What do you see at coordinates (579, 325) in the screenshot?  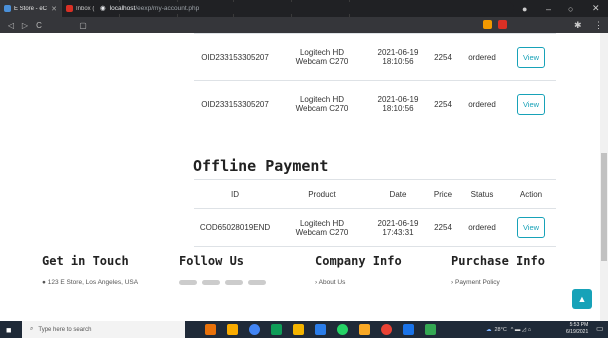 I see `clock-time: 5:53 PM` at bounding box center [579, 325].